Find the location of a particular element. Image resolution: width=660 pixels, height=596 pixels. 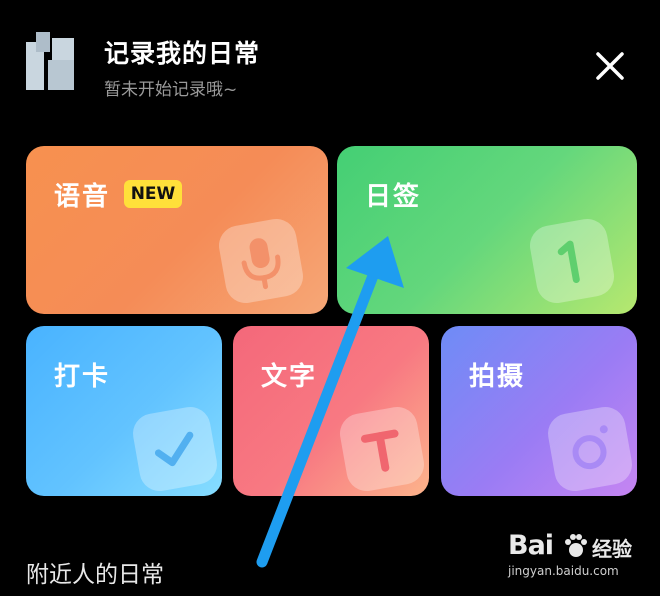

checkin-card-label: 打卡 is located at coordinates (82, 377).